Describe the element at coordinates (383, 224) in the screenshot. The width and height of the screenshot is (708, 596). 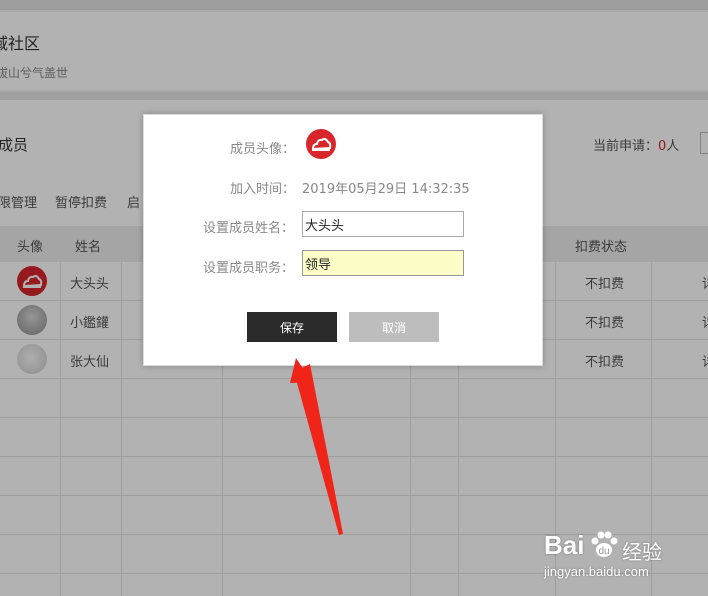
I see `member-name-input` at that location.